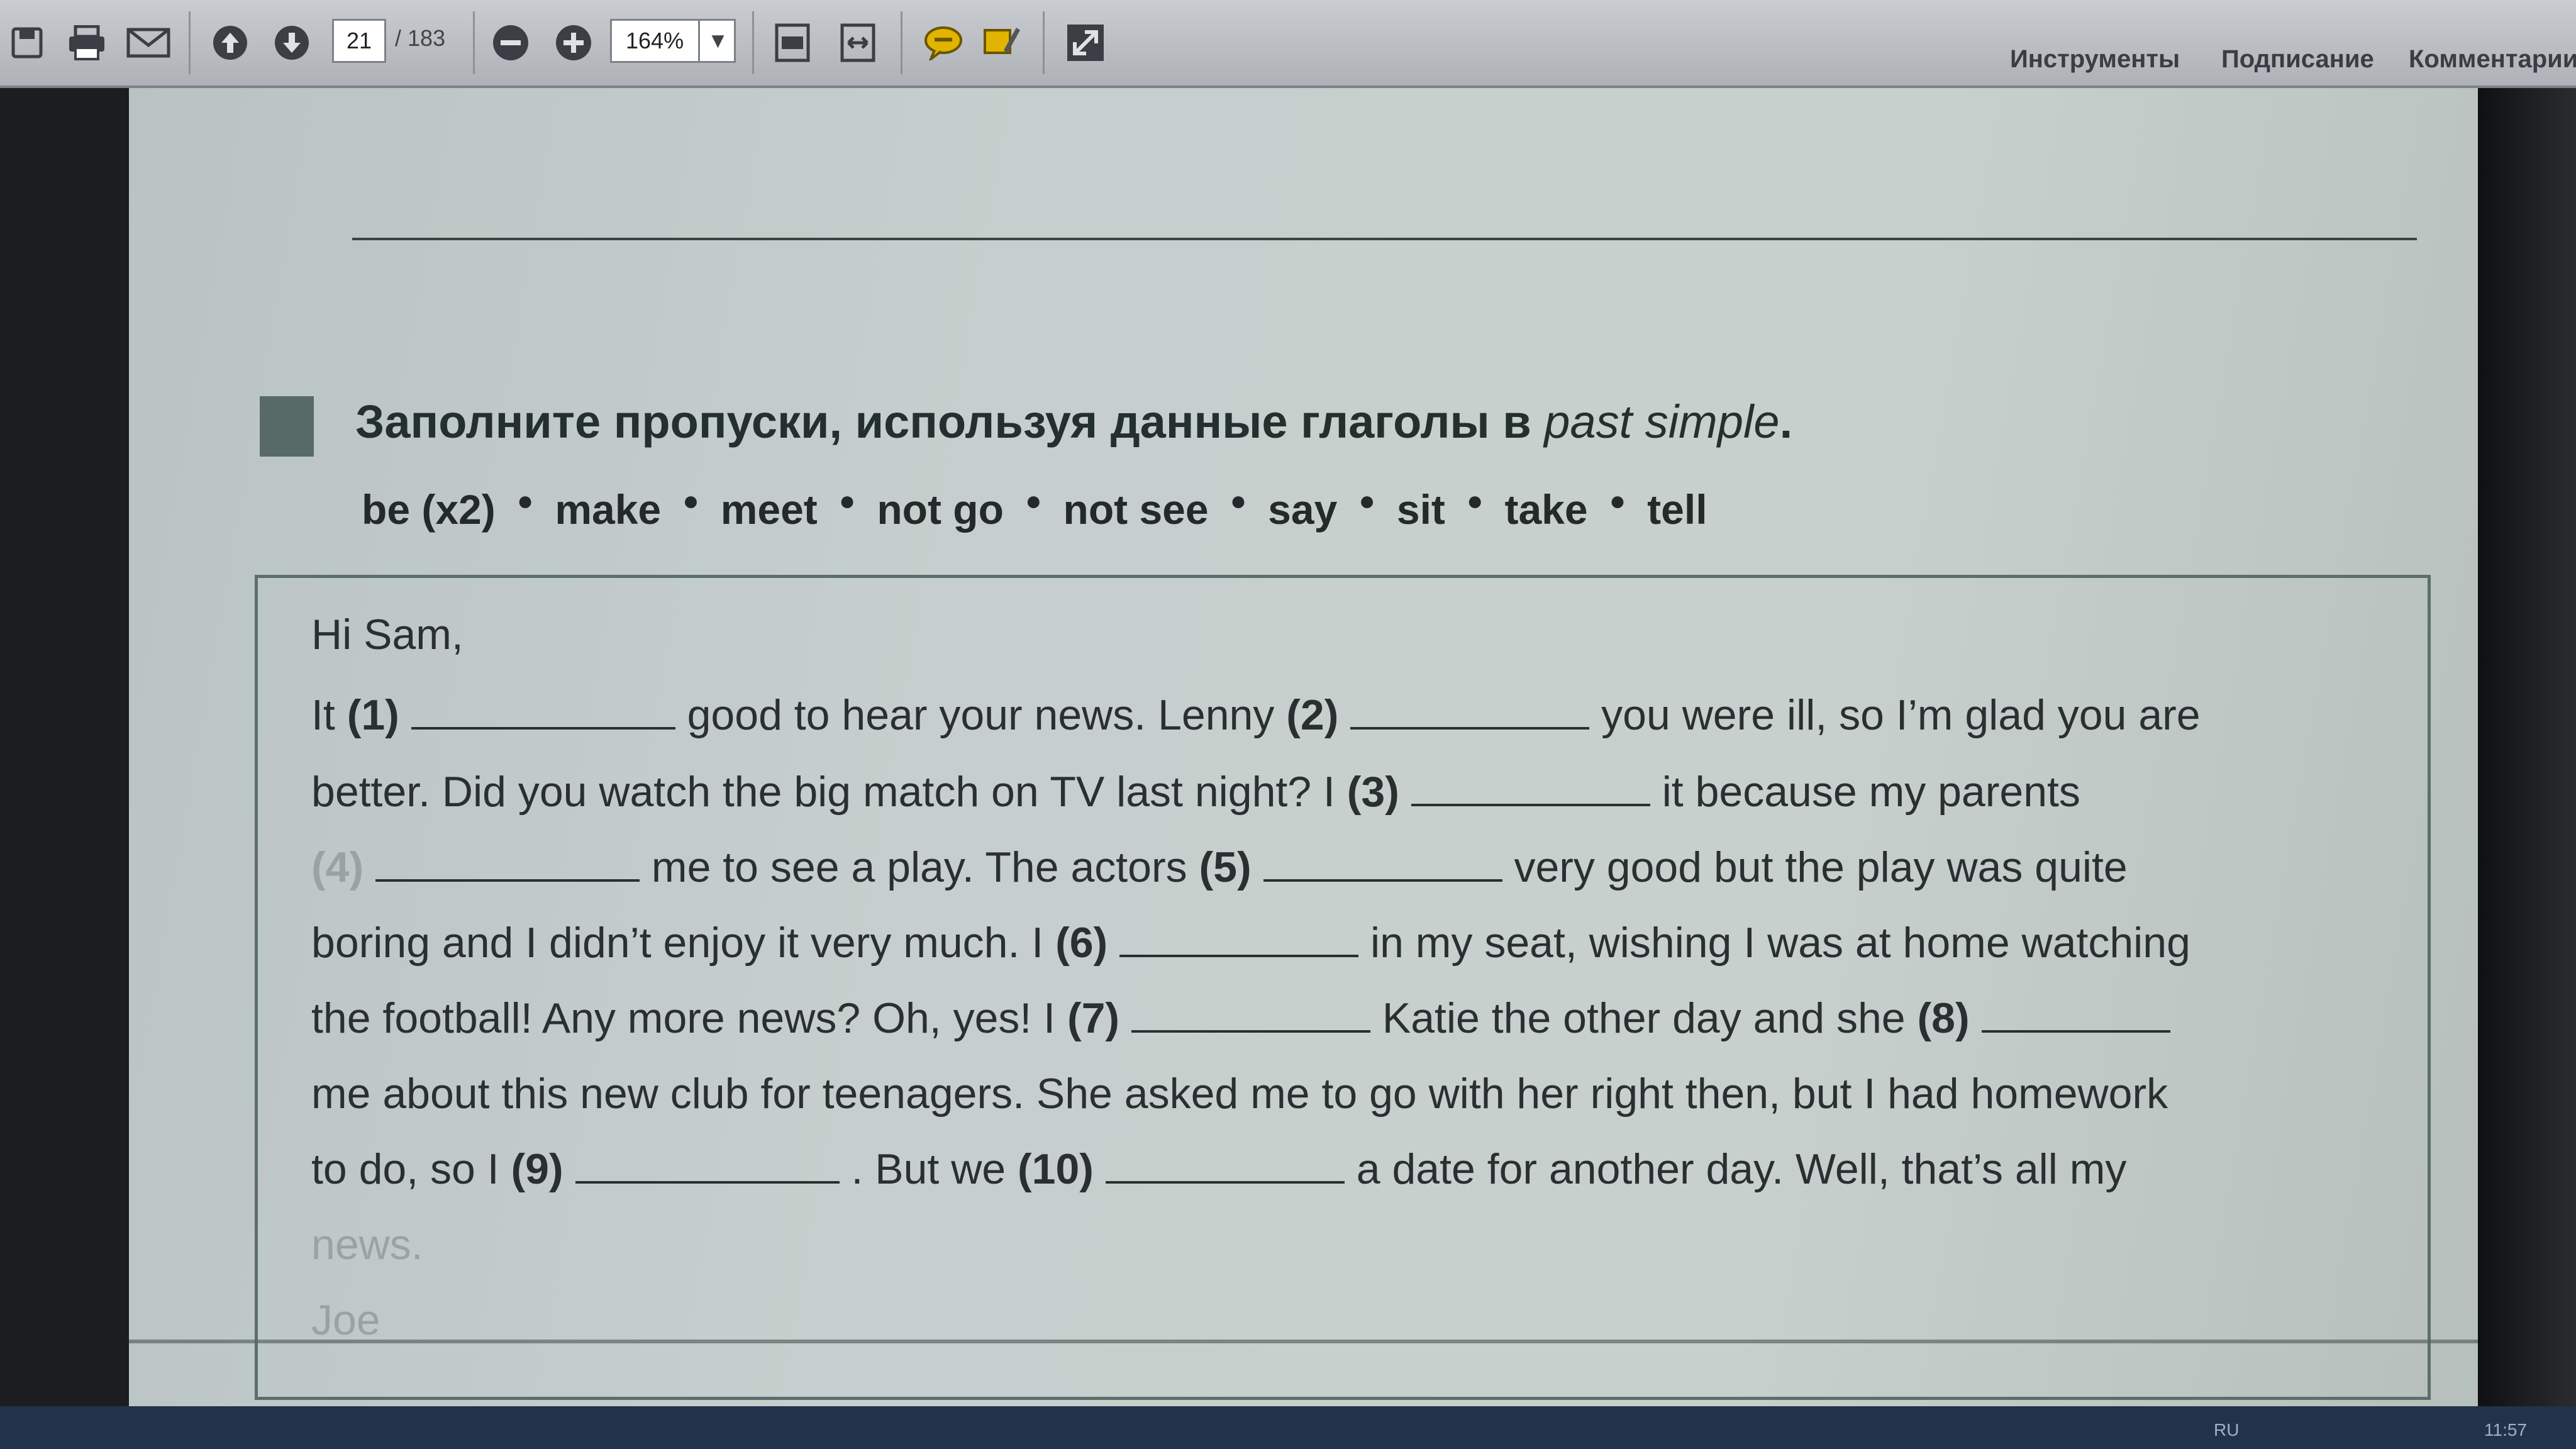 The image size is (2576, 1449). I want to click on verb: take, so click(1546, 509).